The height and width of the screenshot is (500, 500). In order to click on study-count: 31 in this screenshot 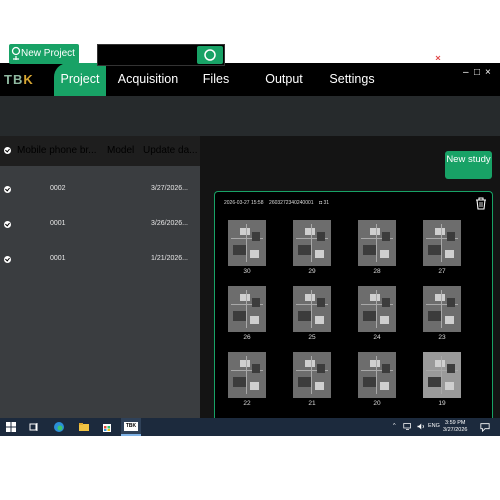, I will do `click(326, 203)`.